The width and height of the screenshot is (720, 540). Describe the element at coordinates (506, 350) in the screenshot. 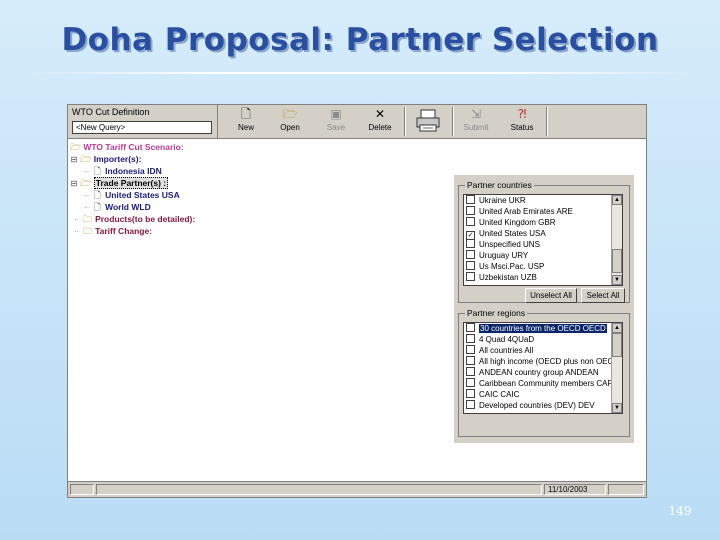

I see `list-item-label: All countries All` at that location.